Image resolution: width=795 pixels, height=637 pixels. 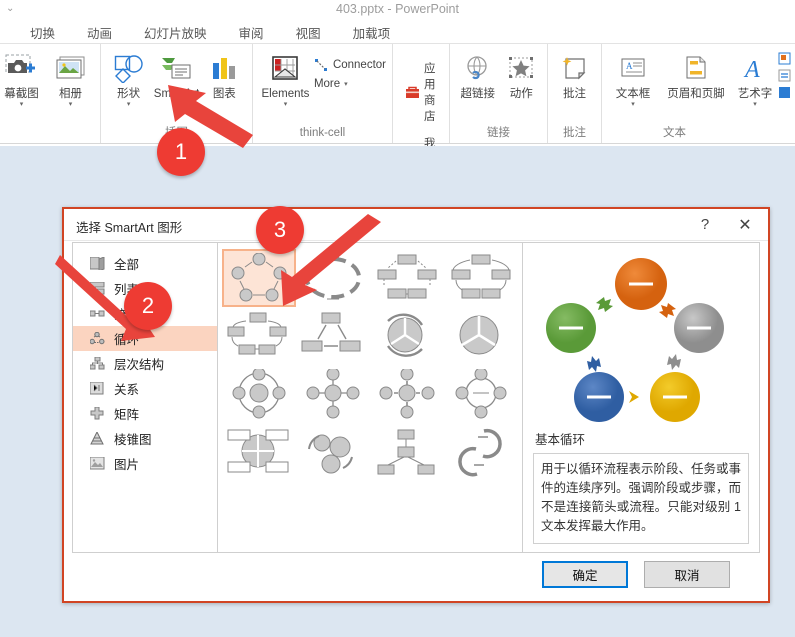 I want to click on thinkcell-elements-button: Elements ▾, so click(x=285, y=78).